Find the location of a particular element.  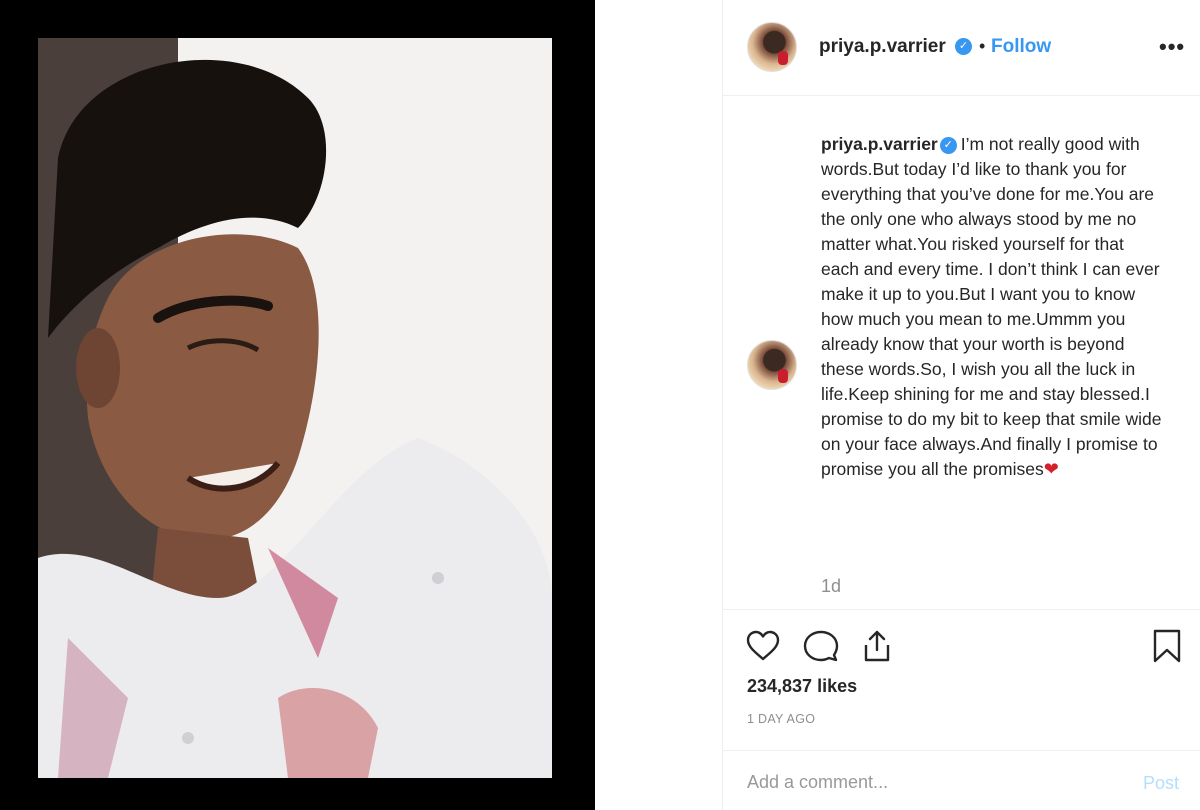

bookmark-icon is located at coordinates (1167, 646).